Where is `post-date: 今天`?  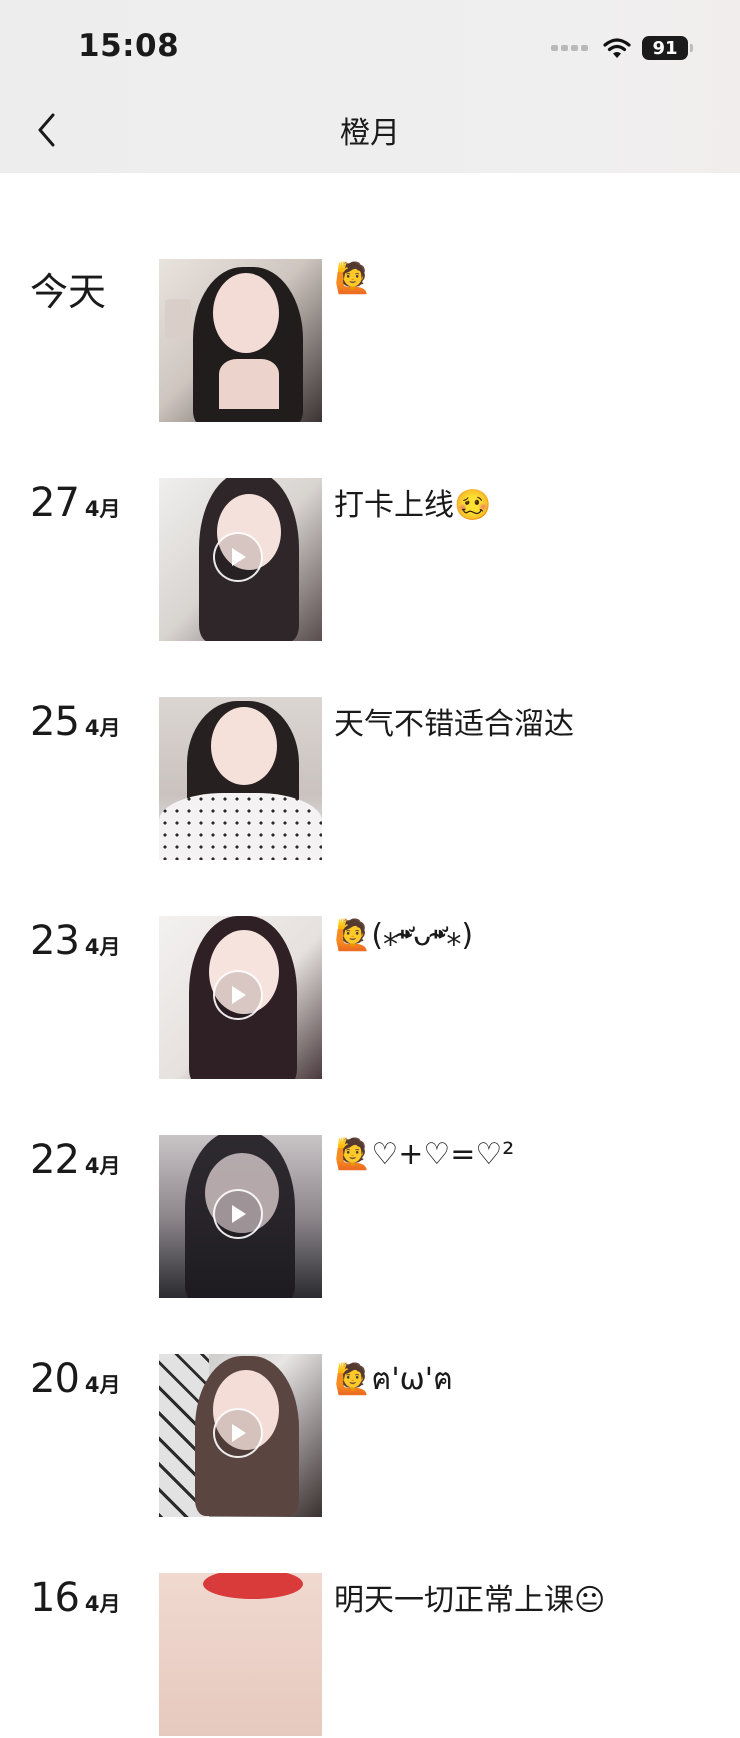 post-date: 今天 is located at coordinates (68, 288).